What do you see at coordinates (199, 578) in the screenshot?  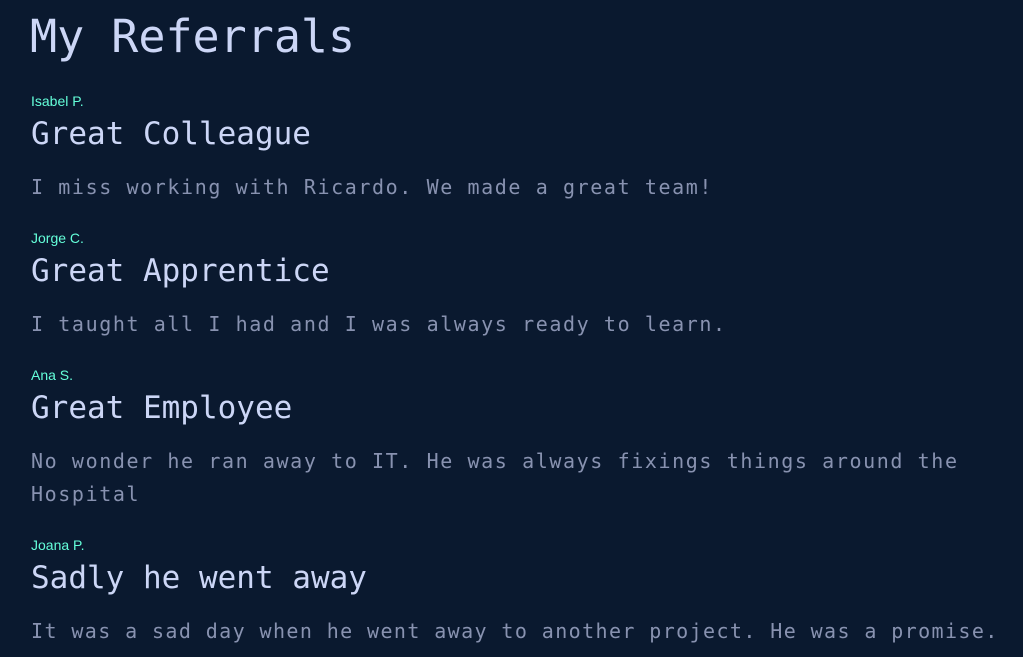 I see `referral-title: Sadly he went away` at bounding box center [199, 578].